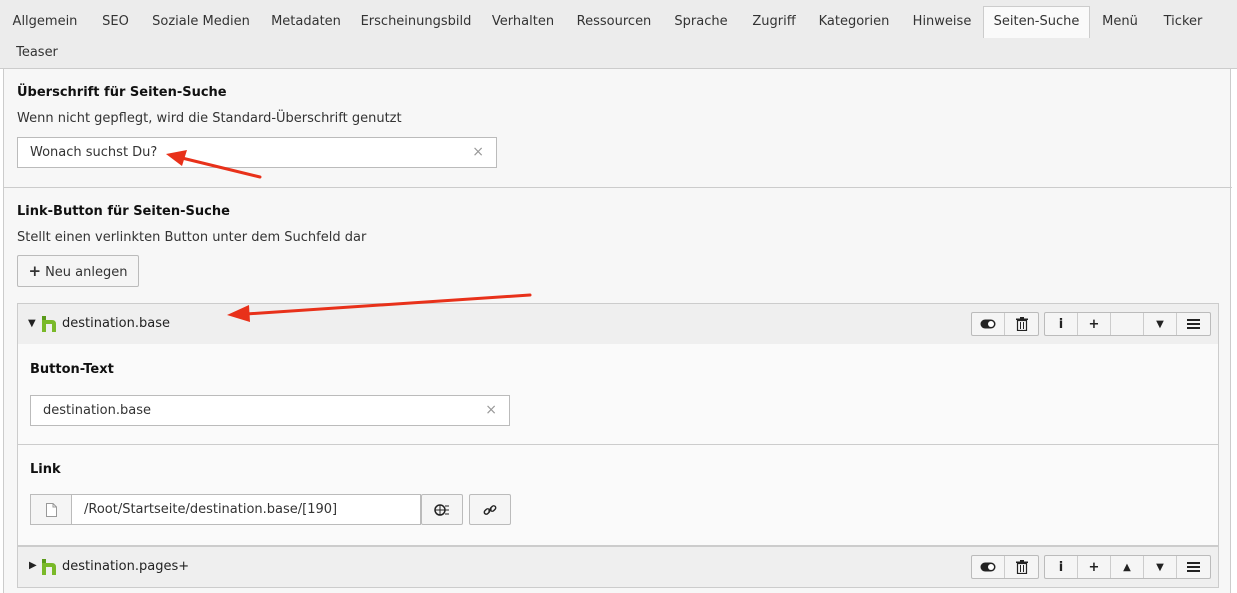  I want to click on tab-seiten-suche: Seiten-Suche, so click(1036, 22).